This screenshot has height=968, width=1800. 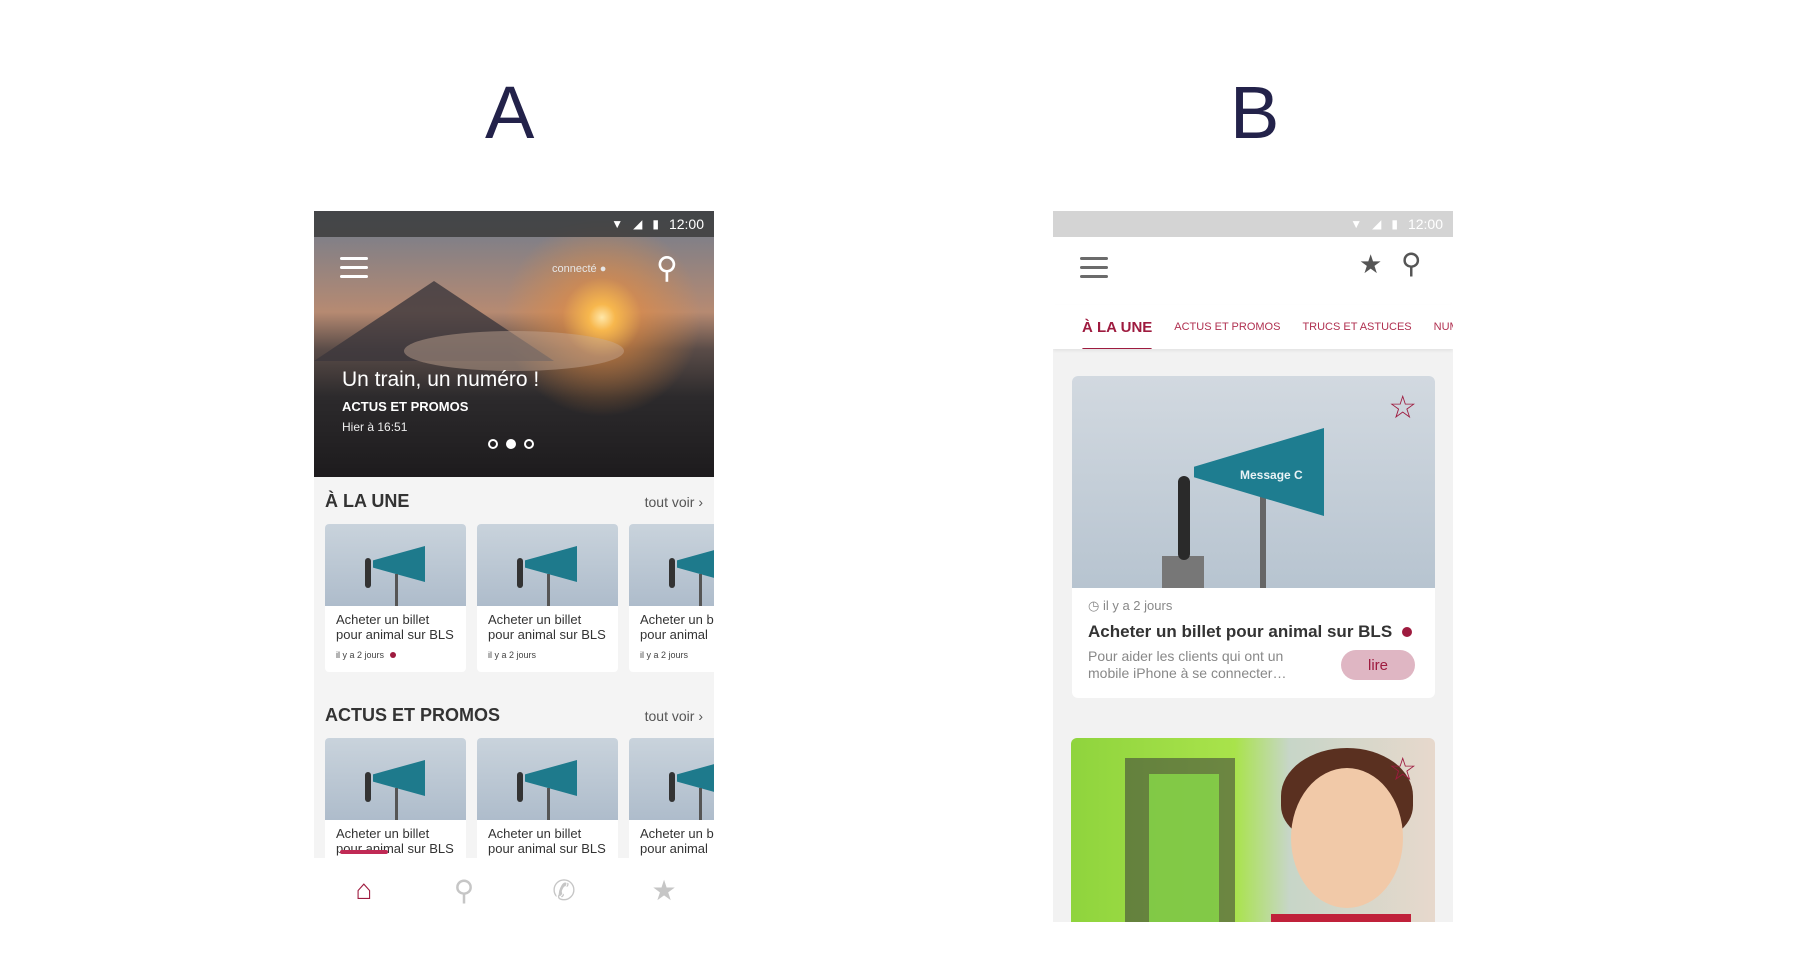 I want to click on section-title: À LA UNE, so click(x=367, y=501).